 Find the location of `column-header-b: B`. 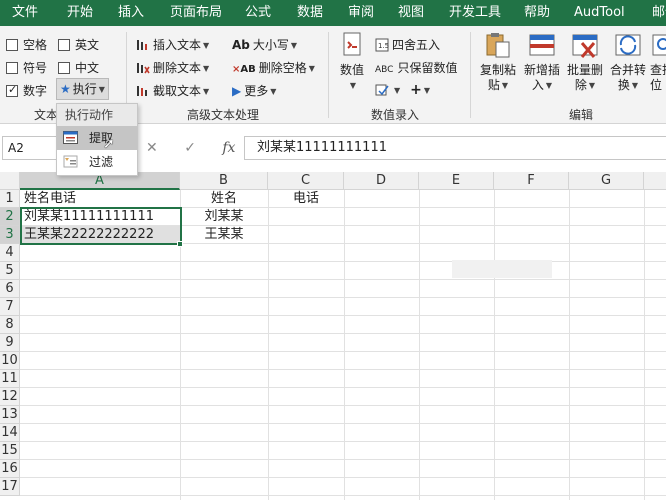

column-header-b: B is located at coordinates (224, 181).